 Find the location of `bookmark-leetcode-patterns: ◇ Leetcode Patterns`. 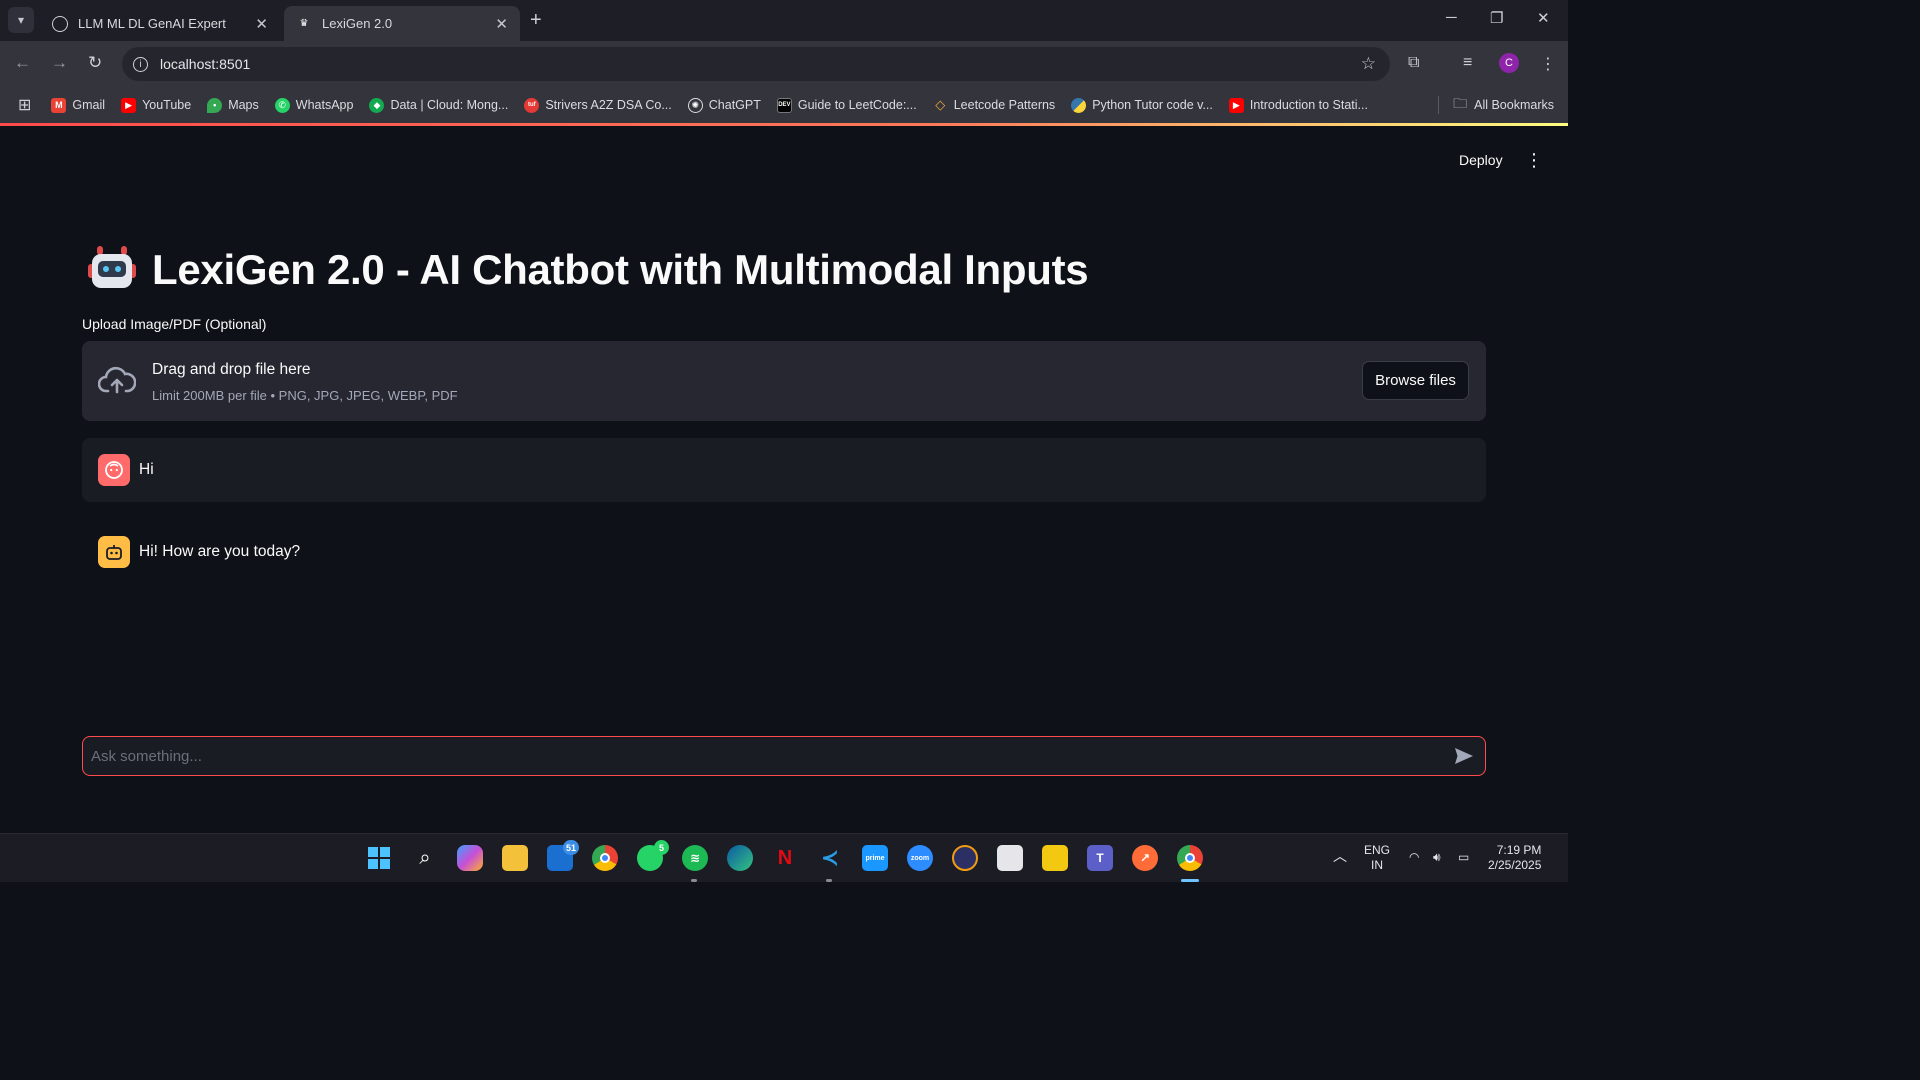

bookmark-leetcode-patterns: ◇ Leetcode Patterns is located at coordinates (994, 105).